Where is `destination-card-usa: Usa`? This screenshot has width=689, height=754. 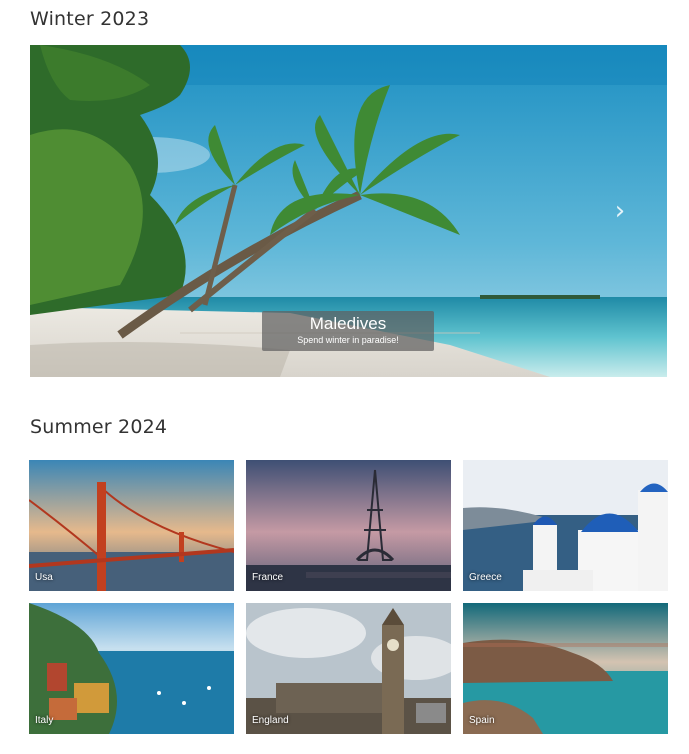 destination-card-usa: Usa is located at coordinates (131, 525).